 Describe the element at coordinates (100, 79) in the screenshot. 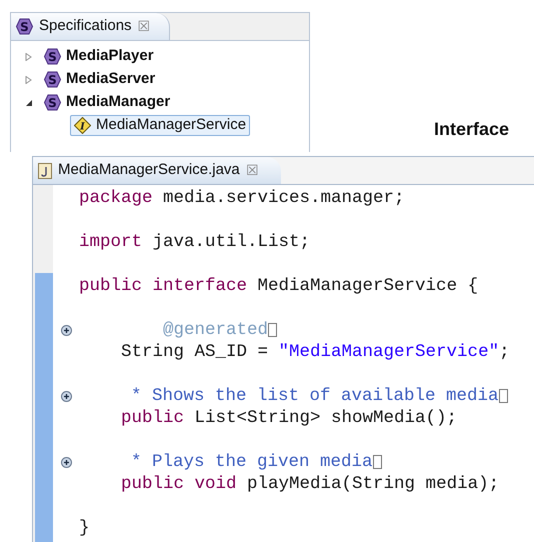

I see `tree-item: S MediaServer` at that location.